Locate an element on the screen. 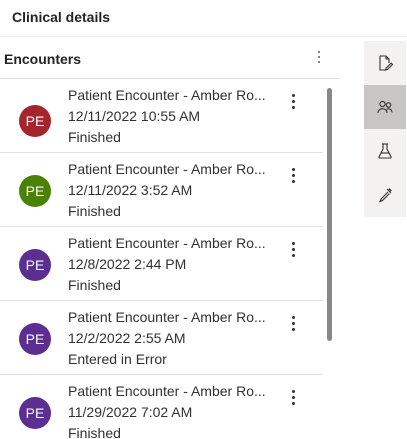 The image size is (407, 439). encounters-header: Encounters is located at coordinates (170, 58).